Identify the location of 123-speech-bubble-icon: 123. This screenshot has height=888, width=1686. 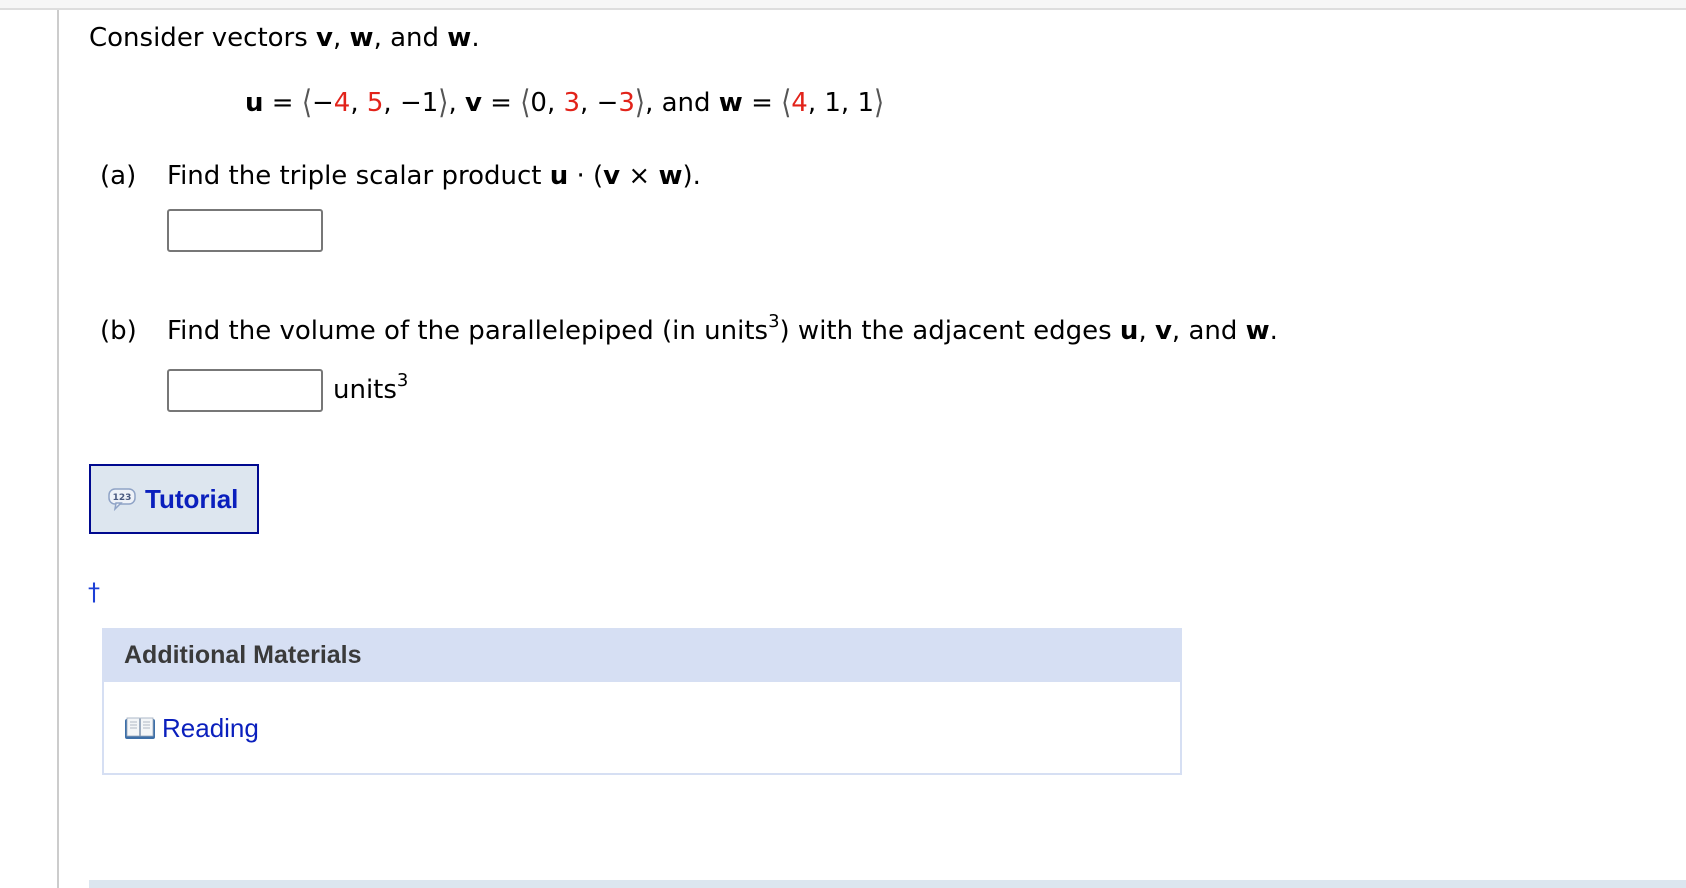
(122, 499).